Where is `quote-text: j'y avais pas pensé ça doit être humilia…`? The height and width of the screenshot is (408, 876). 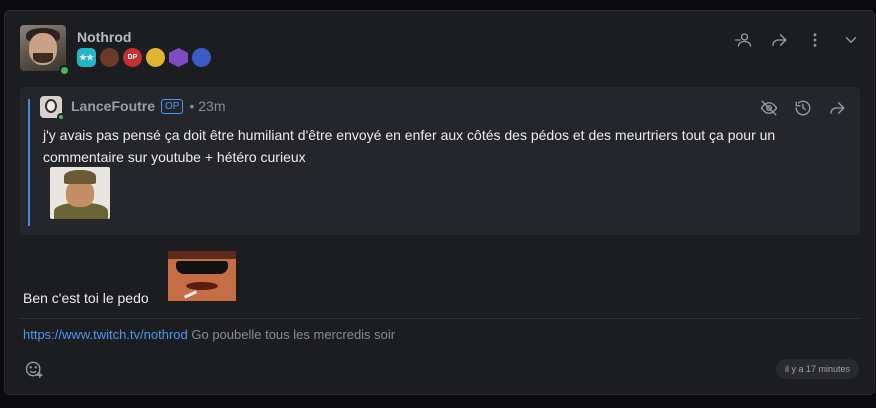 quote-text: j'y avais pas pensé ça doit être humilia… is located at coordinates (409, 146).